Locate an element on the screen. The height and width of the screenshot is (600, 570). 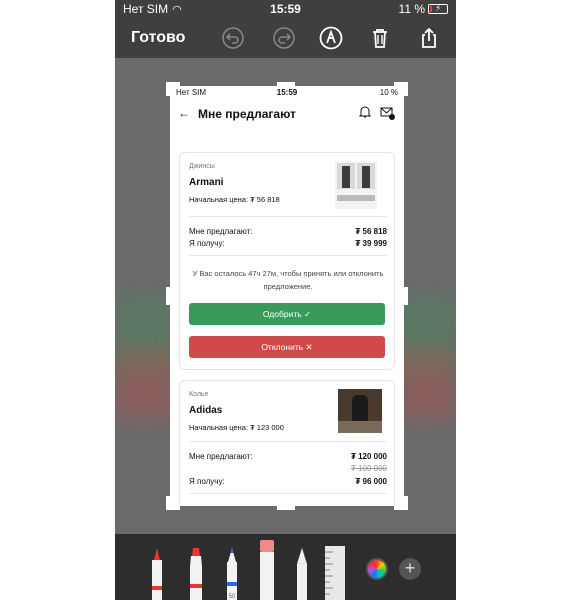
receive-value: ₮ 96 000 is located at coordinates (371, 481).